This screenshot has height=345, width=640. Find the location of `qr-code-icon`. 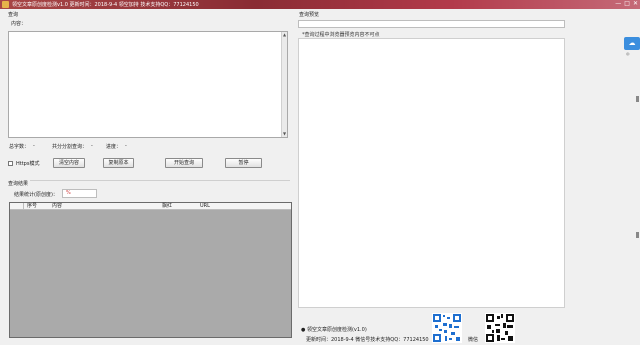

qr-code-icon is located at coordinates (447, 328).